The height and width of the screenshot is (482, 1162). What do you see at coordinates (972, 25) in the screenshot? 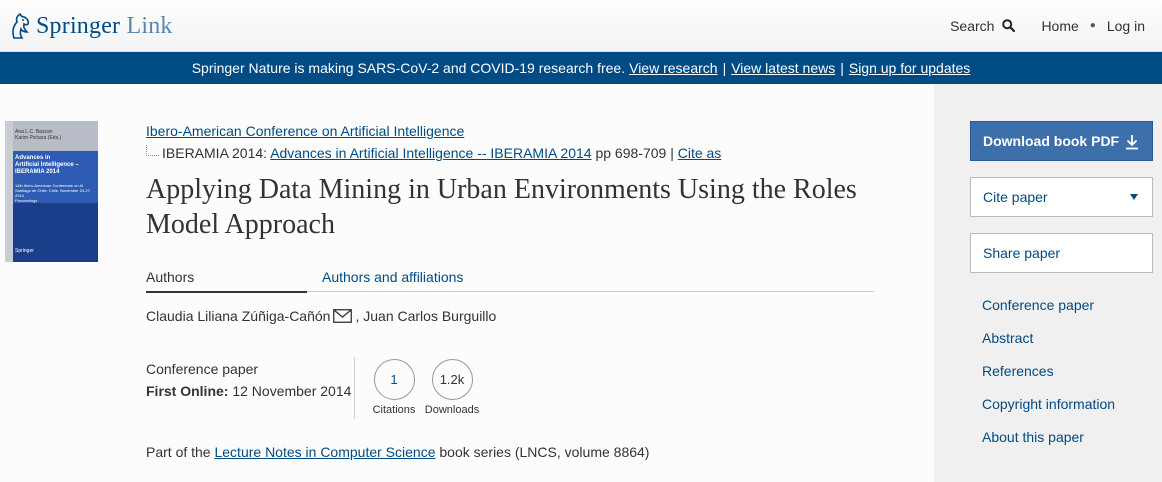
I see `search-label: Search` at bounding box center [972, 25].